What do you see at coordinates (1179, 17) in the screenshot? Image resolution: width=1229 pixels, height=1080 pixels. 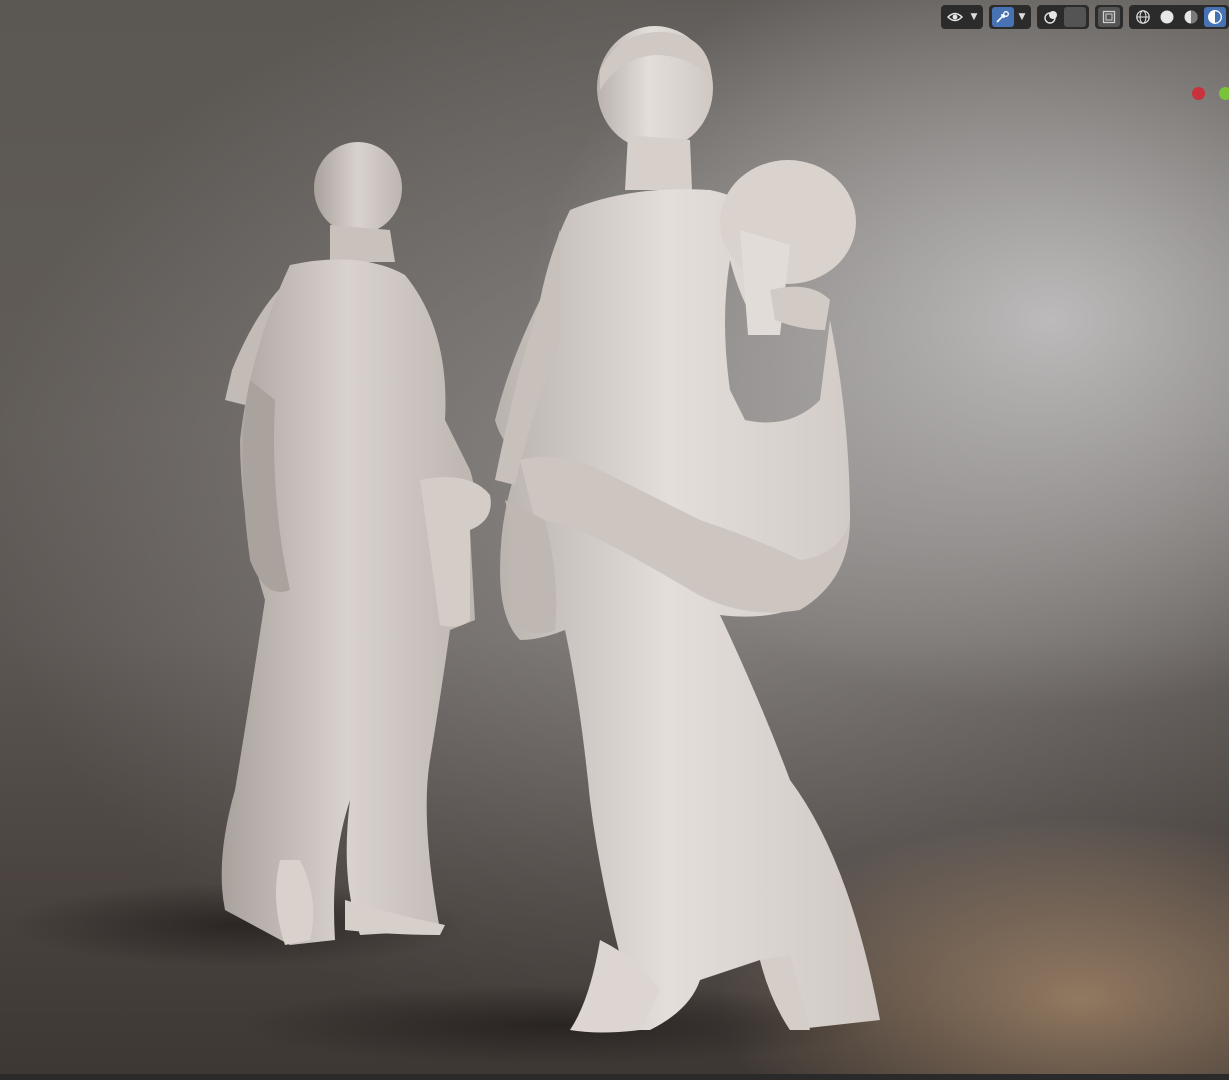 I see `shading-mode-group` at bounding box center [1179, 17].